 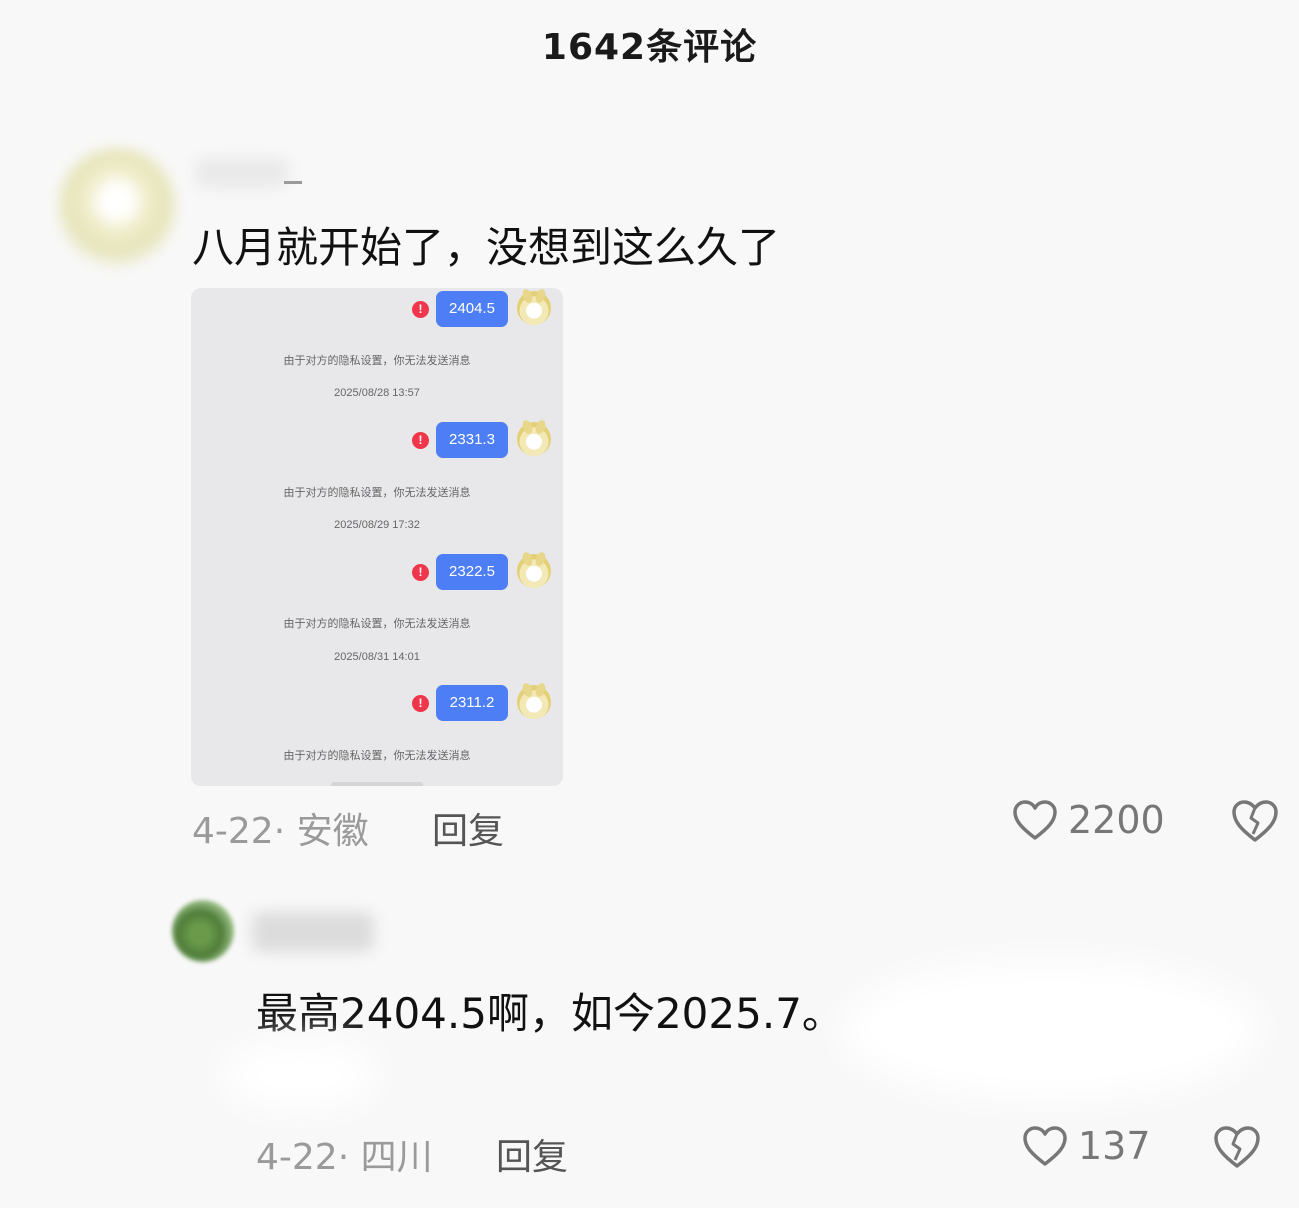 I want to click on message-time: 2025/08/29 17:32, so click(x=377, y=525).